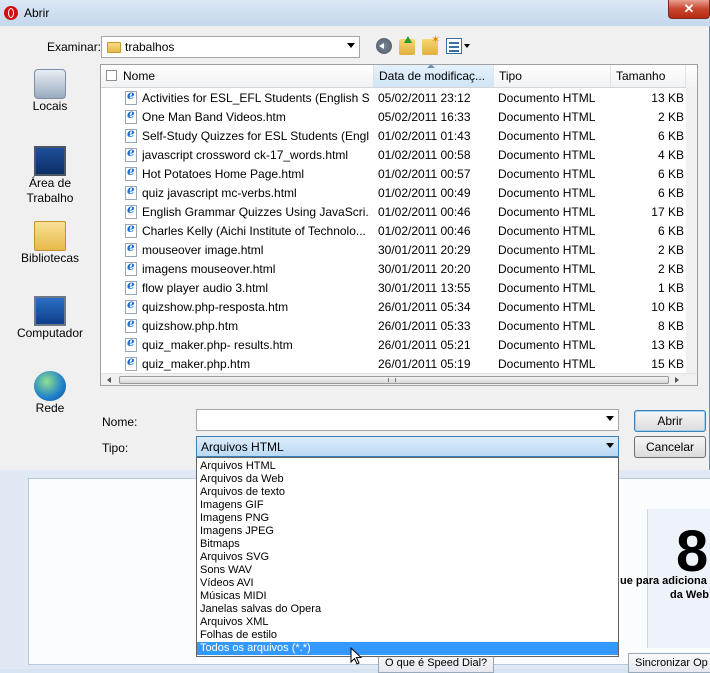 Image resolution: width=710 pixels, height=673 pixels. I want to click on place-label: Locais, so click(50, 106).